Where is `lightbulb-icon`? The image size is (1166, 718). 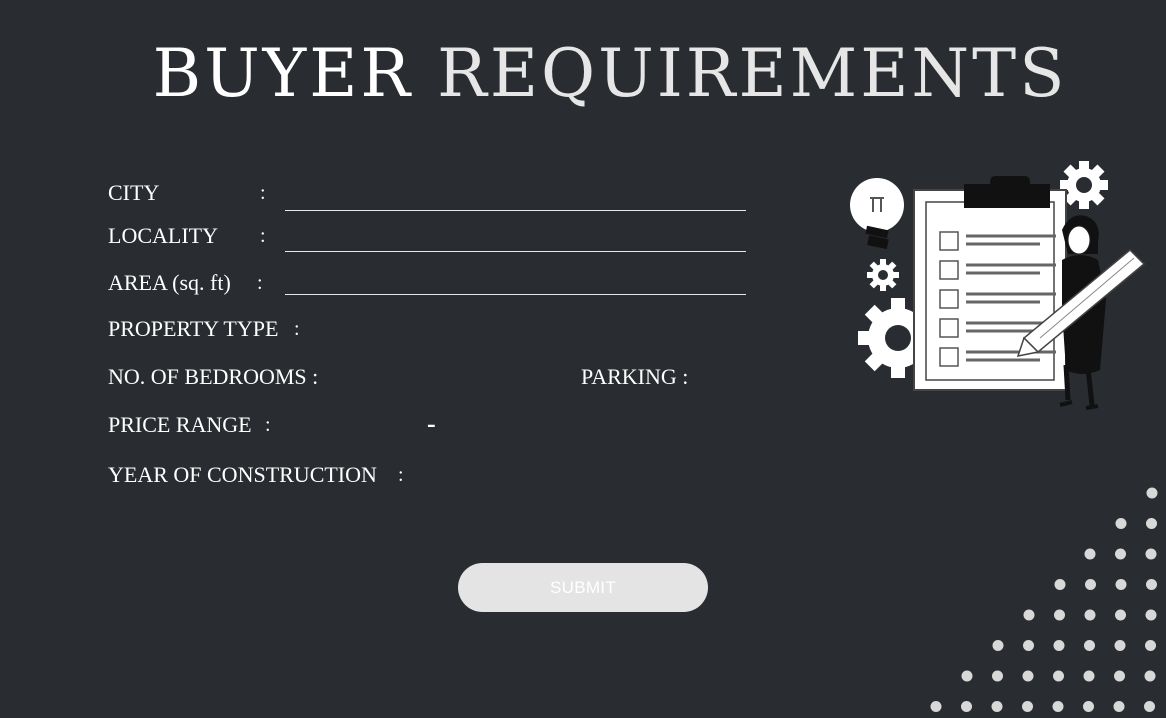 lightbulb-icon is located at coordinates (877, 214).